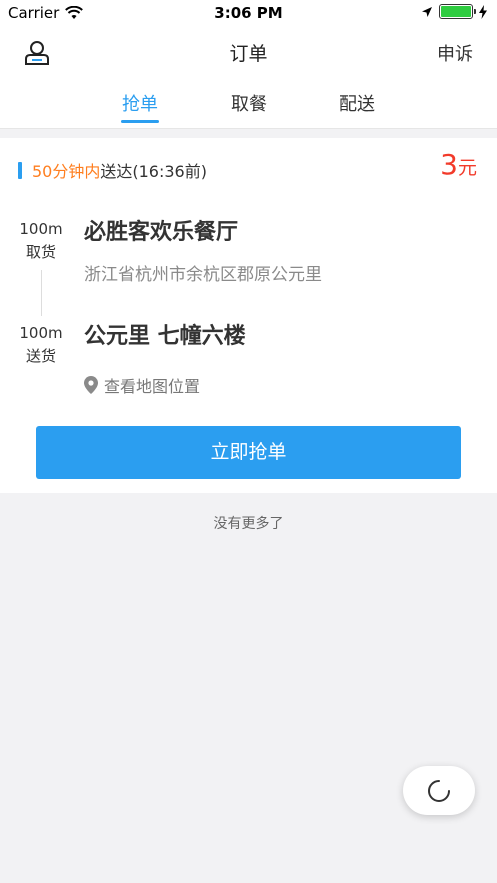 The height and width of the screenshot is (883, 497). What do you see at coordinates (449, 164) in the screenshot?
I see `price-value: 3` at bounding box center [449, 164].